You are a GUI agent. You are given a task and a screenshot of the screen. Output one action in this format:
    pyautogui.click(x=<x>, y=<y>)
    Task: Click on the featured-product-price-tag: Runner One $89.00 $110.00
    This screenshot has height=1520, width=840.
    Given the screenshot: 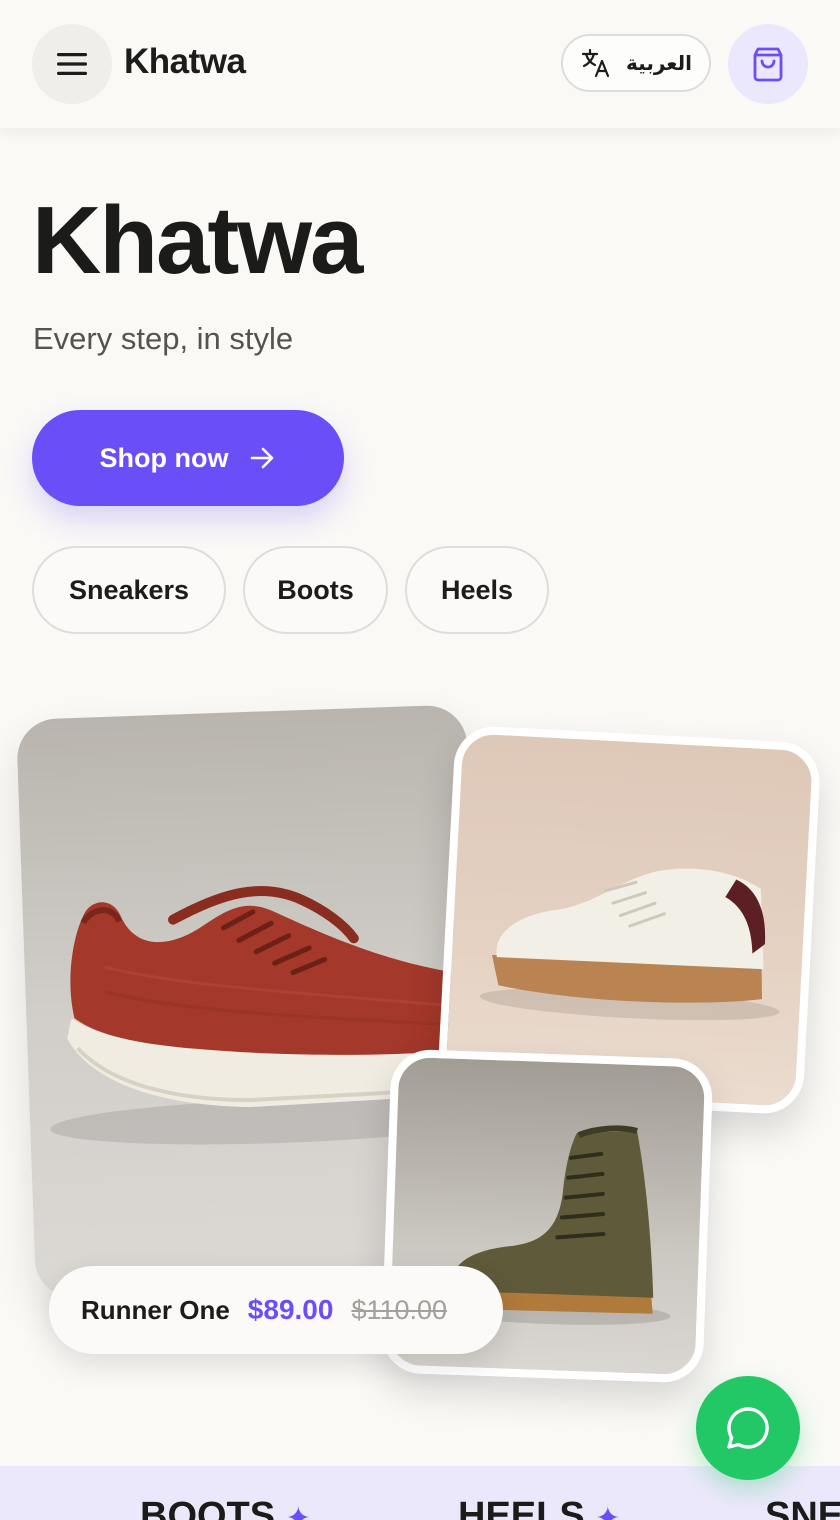 What is the action you would take?
    pyautogui.click(x=276, y=1310)
    